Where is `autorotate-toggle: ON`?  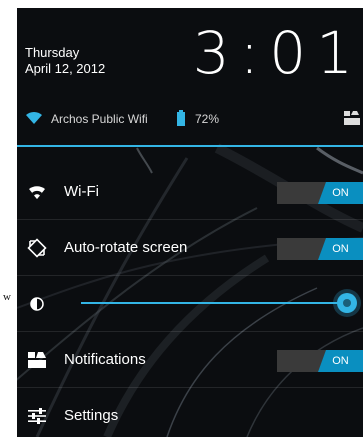
autorotate-toggle: ON is located at coordinates (320, 249).